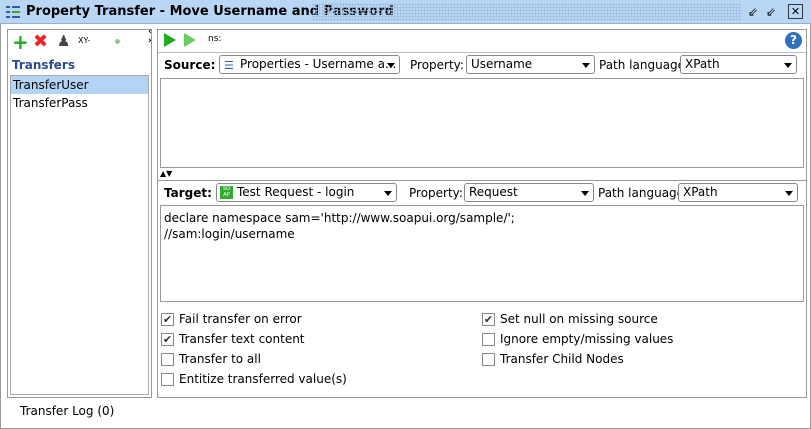  Describe the element at coordinates (702, 64) in the screenshot. I see `source-path-value: XPath` at that location.